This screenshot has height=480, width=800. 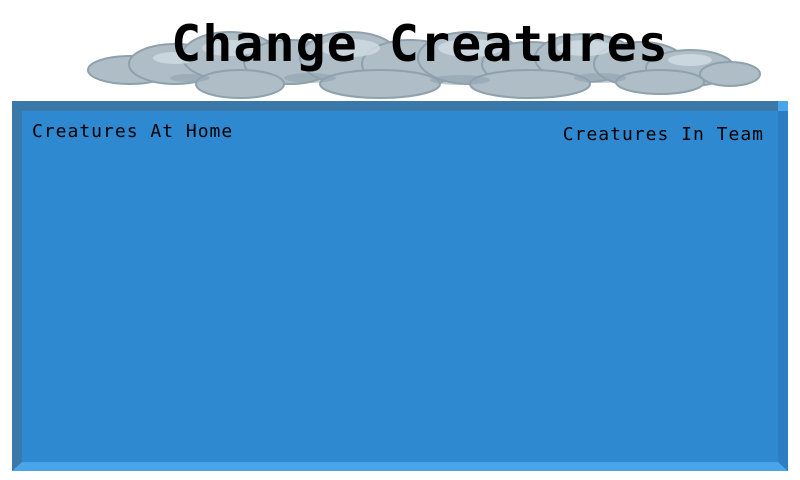 What do you see at coordinates (783, 106) in the screenshot?
I see `panel-corner-accent` at bounding box center [783, 106].